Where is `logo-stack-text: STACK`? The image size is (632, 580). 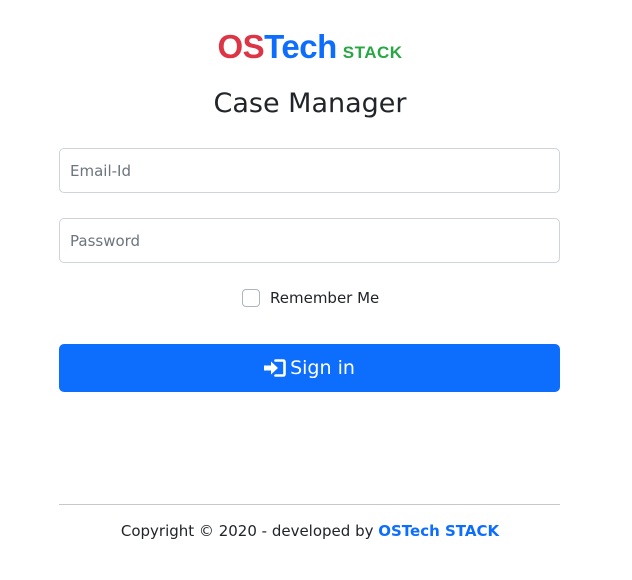
logo-stack-text: STACK is located at coordinates (372, 52).